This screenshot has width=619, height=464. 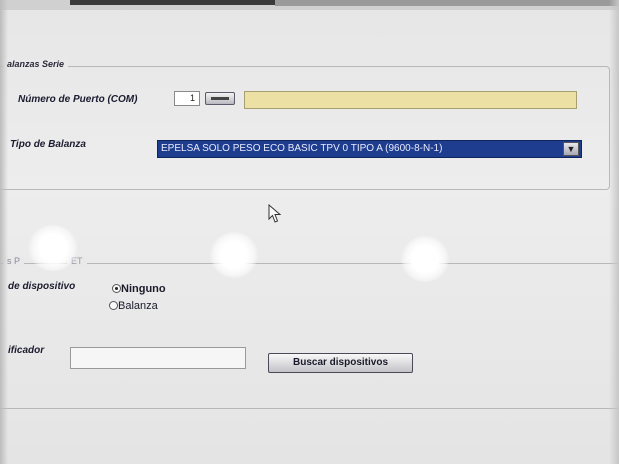 What do you see at coordinates (113, 305) in the screenshot?
I see `radio-unchecked-icon` at bounding box center [113, 305].